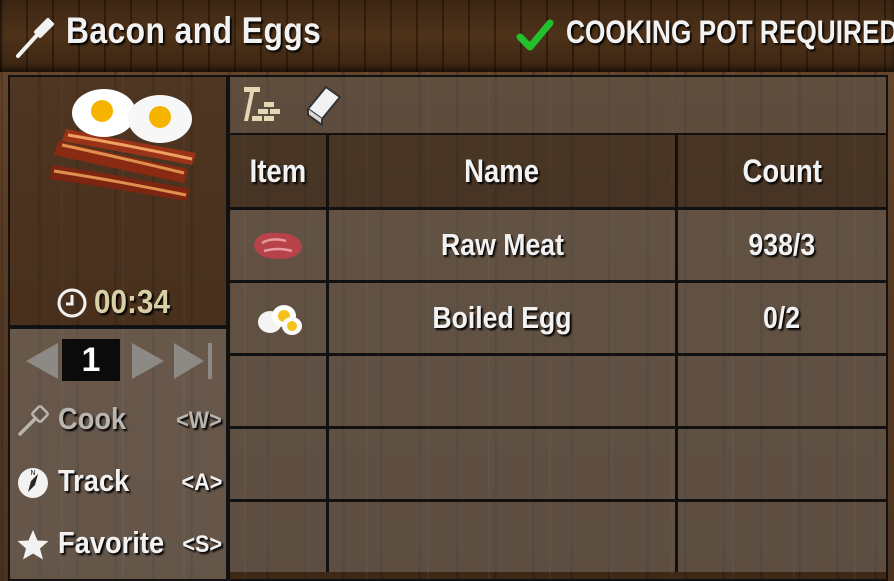 This screenshot has width=894, height=581. What do you see at coordinates (782, 246) in the screenshot?
I see `ingredient-count: 938/3` at bounding box center [782, 246].